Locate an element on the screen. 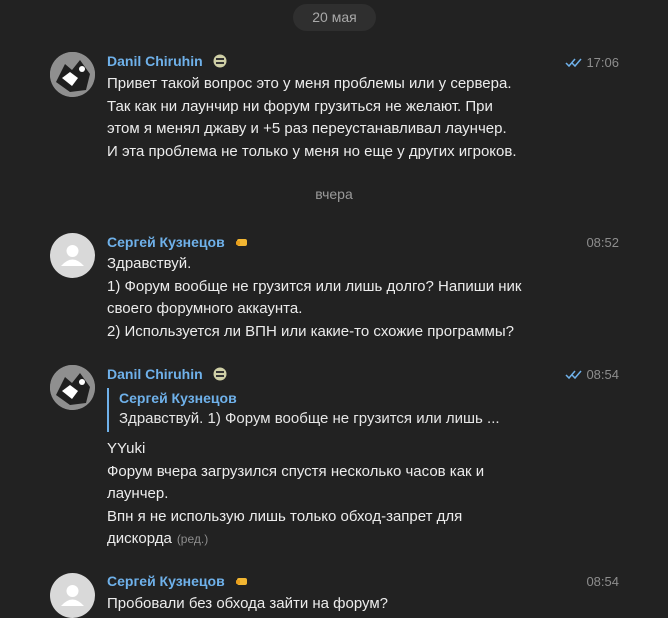 This screenshot has width=668, height=618. date-separator: вчера is located at coordinates (334, 194).